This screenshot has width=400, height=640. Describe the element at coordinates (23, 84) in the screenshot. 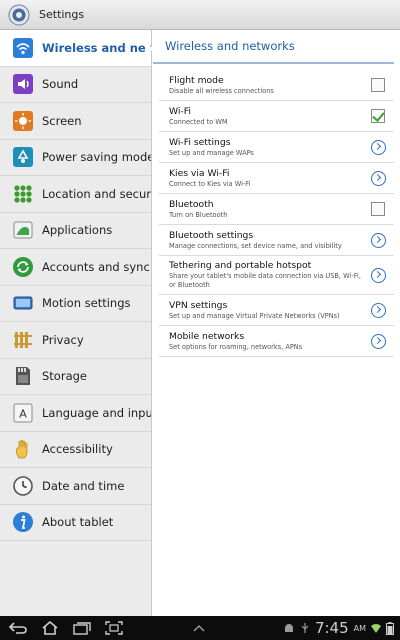

I see `speaker-icon` at that location.